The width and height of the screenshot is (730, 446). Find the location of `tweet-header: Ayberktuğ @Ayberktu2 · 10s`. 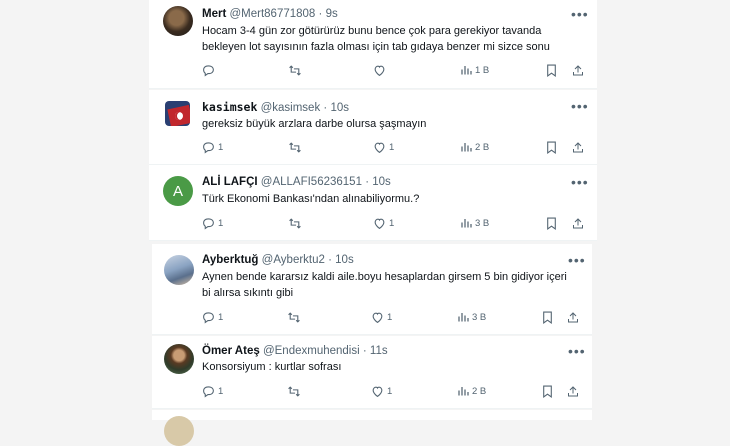

tweet-header: Ayberktuğ @Ayberktu2 · 10s is located at coordinates (278, 260).